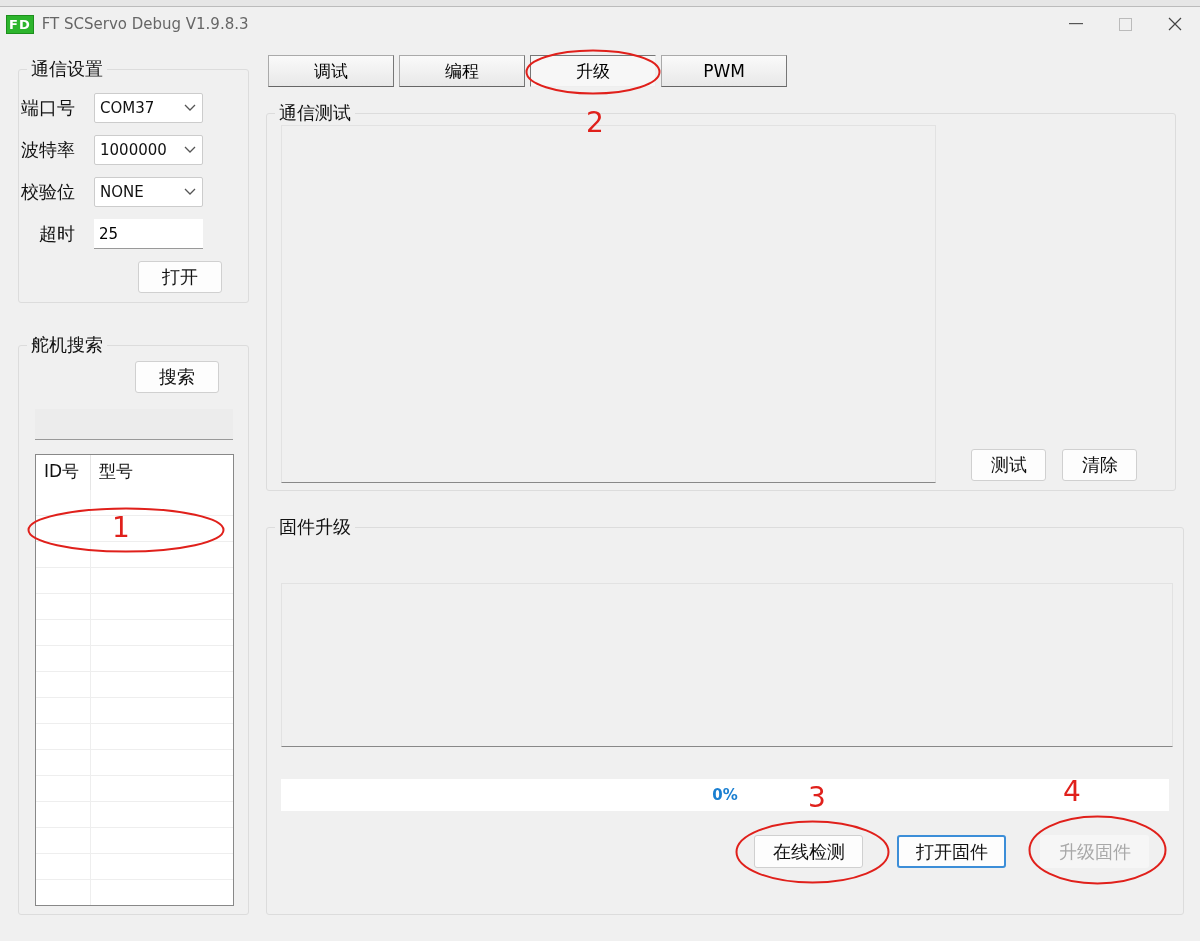  Describe the element at coordinates (148, 192) in the screenshot. I see `dropdown: NONE` at that location.